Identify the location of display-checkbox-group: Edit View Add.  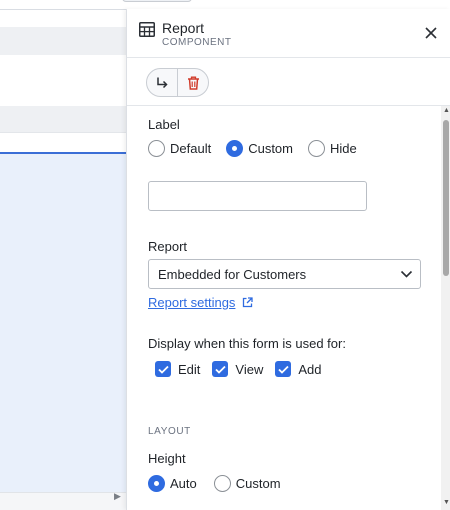
(244, 369).